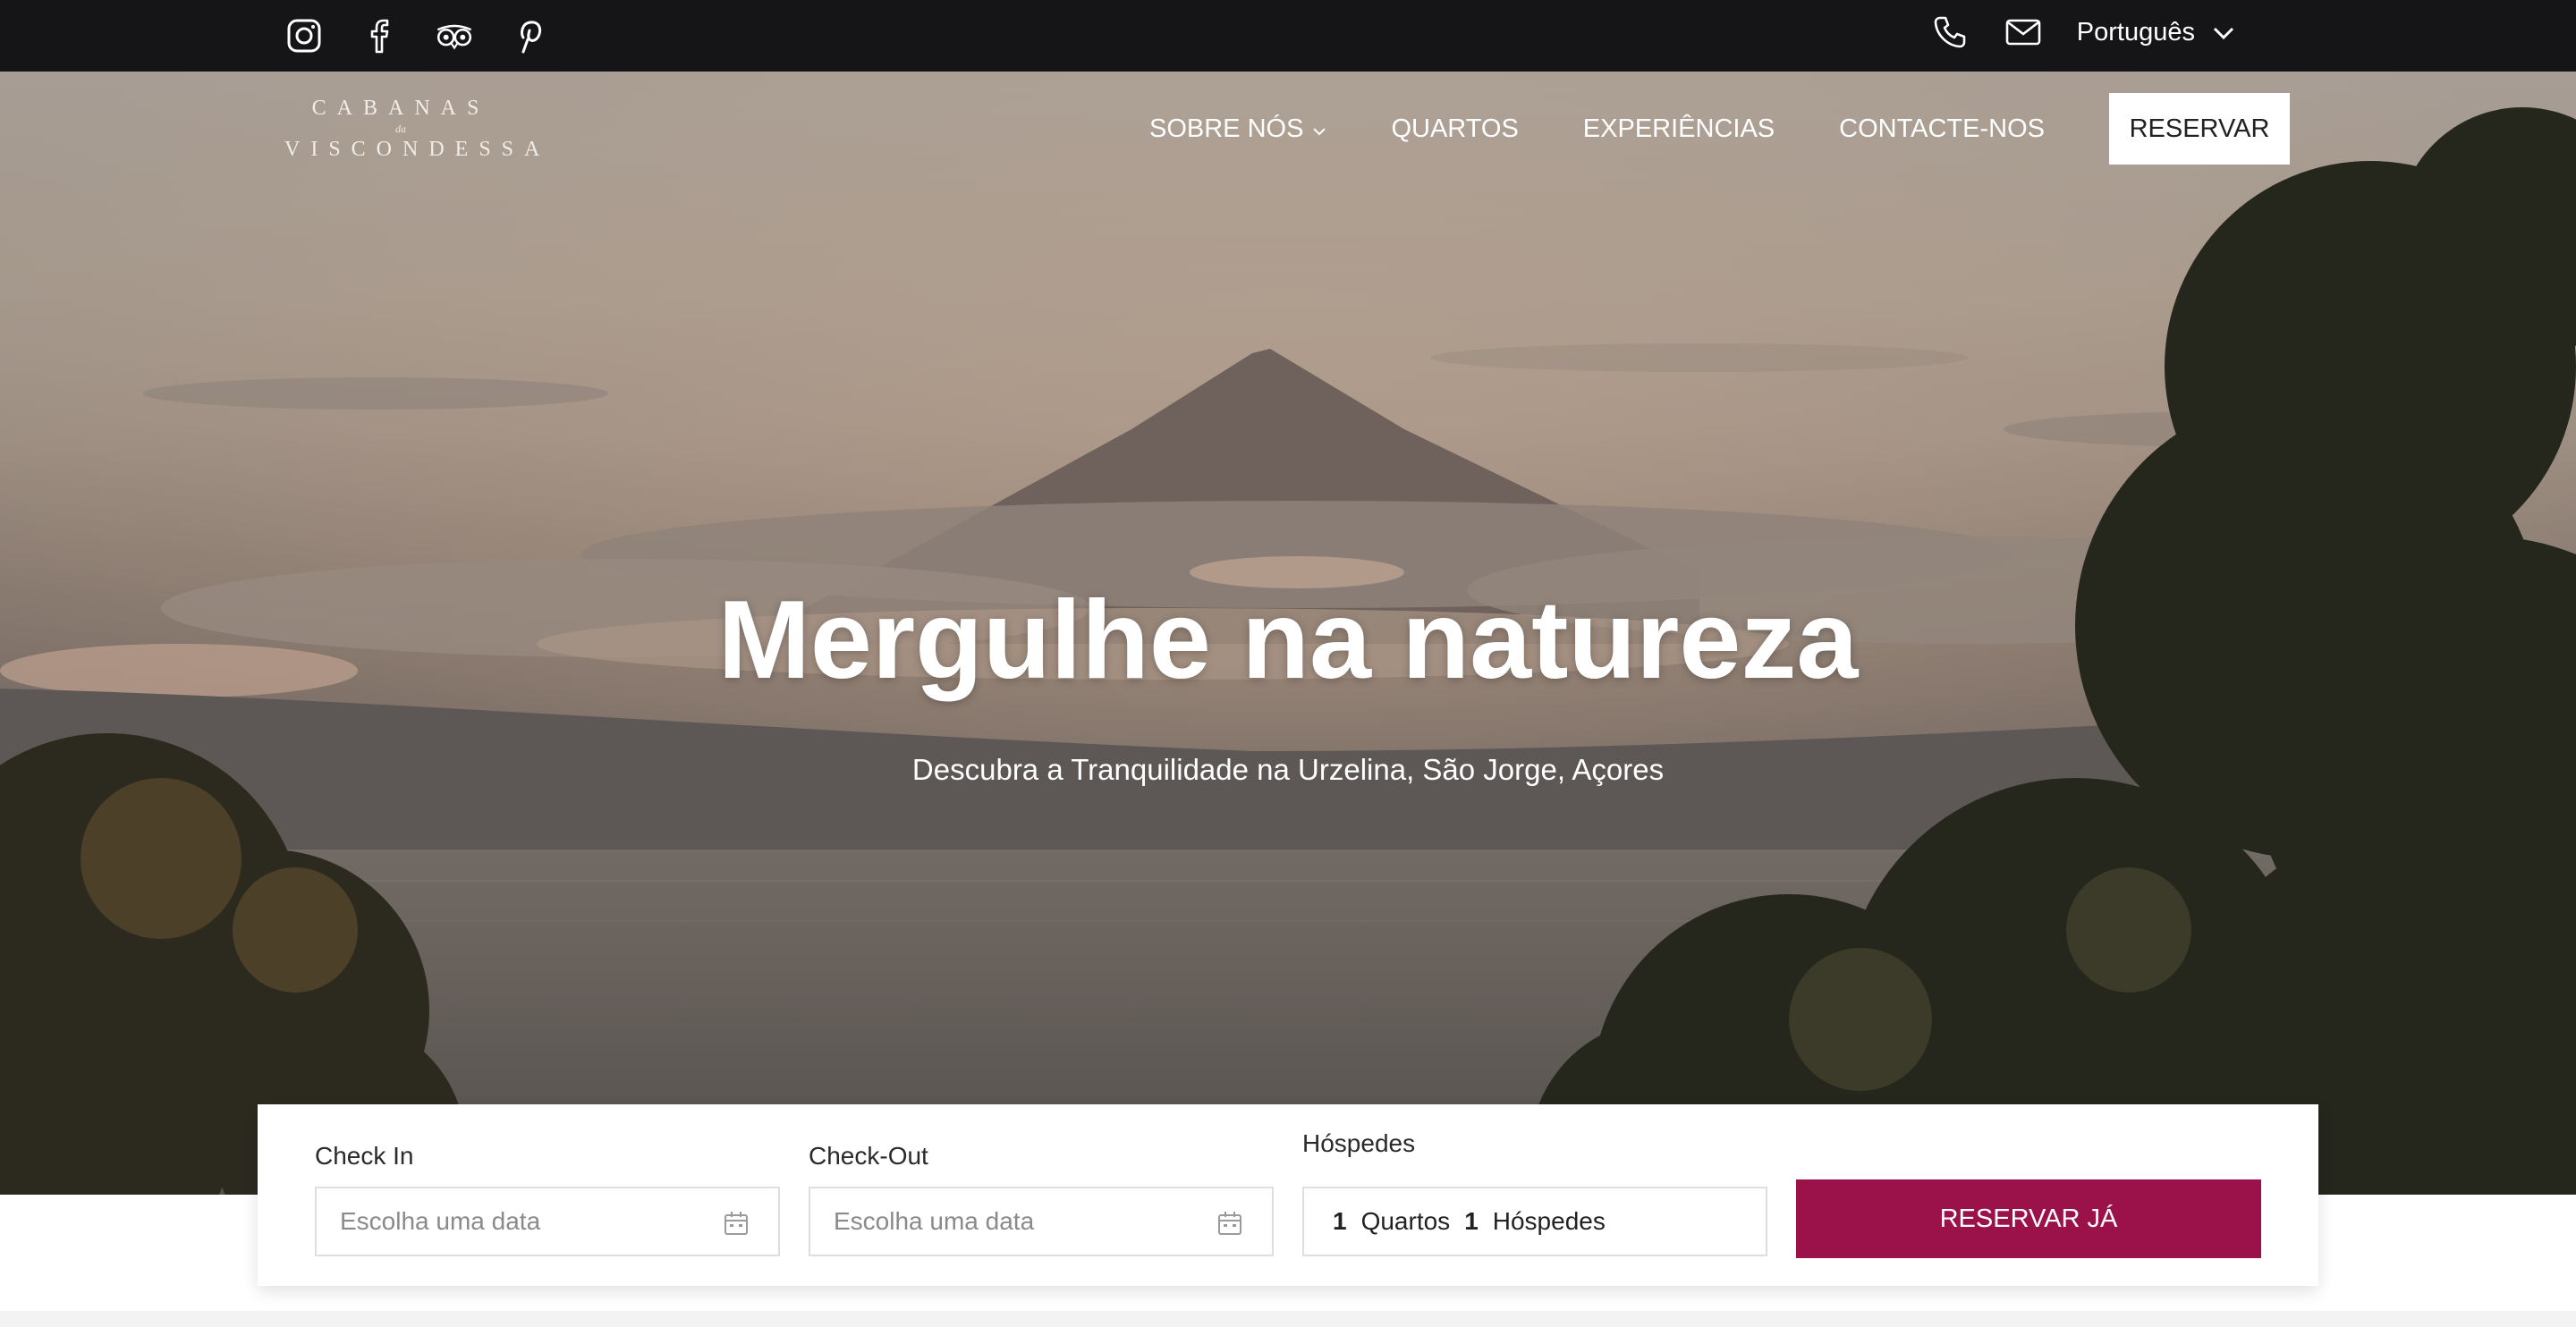 This screenshot has width=2576, height=1327. What do you see at coordinates (1359, 1143) in the screenshot?
I see `guests-label: Hóspedes` at bounding box center [1359, 1143].